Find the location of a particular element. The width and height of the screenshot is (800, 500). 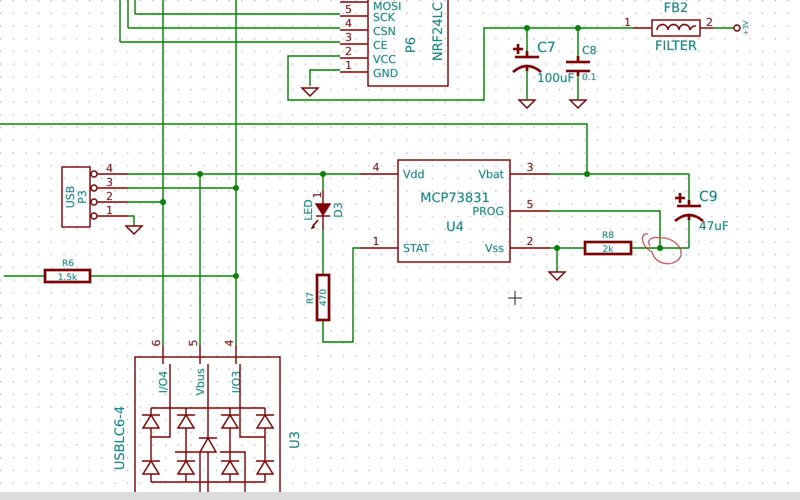

pin-name: MOSI is located at coordinates (387, 6).